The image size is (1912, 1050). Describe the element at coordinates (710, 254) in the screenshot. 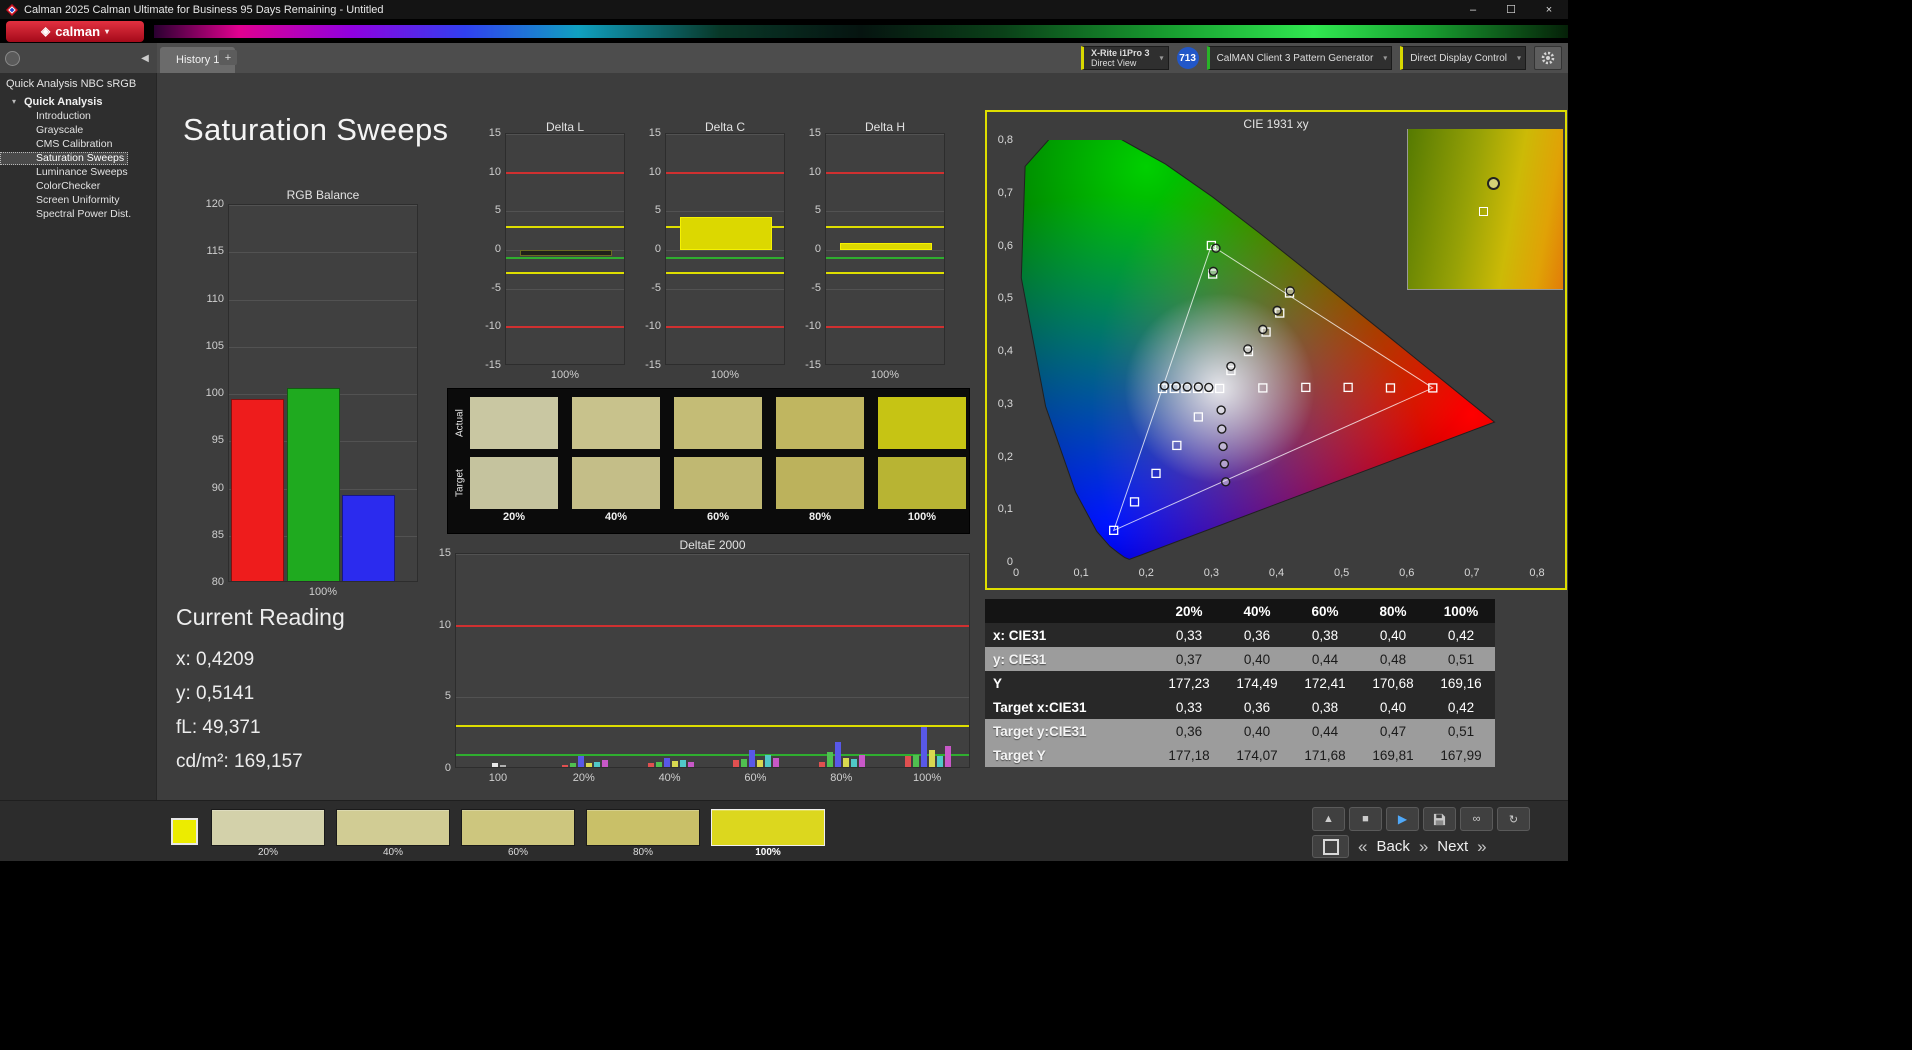

I see `delta-c-chart: Delta C 15 10 5 0 -5 -10 -15 100%` at that location.